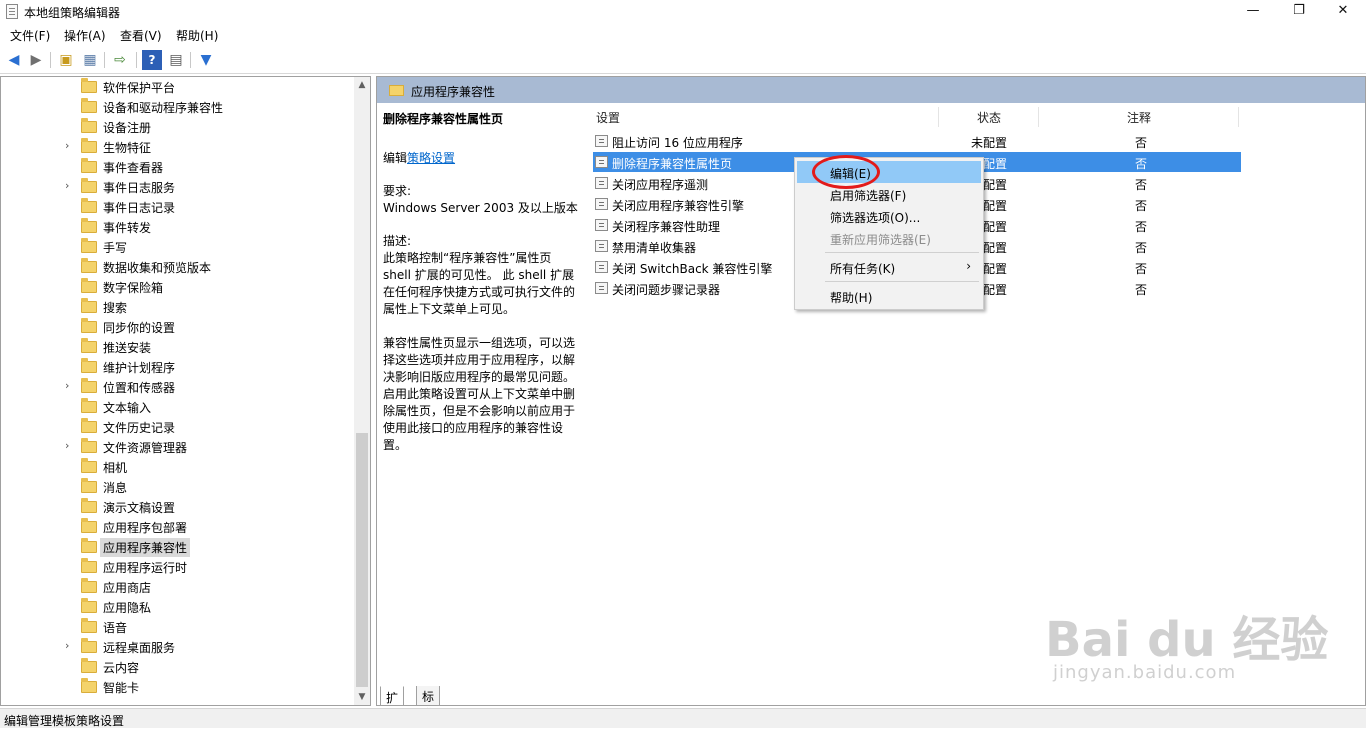  I want to click on menu-item-enable-filter-label: 启用筛选器(F), so click(868, 196).